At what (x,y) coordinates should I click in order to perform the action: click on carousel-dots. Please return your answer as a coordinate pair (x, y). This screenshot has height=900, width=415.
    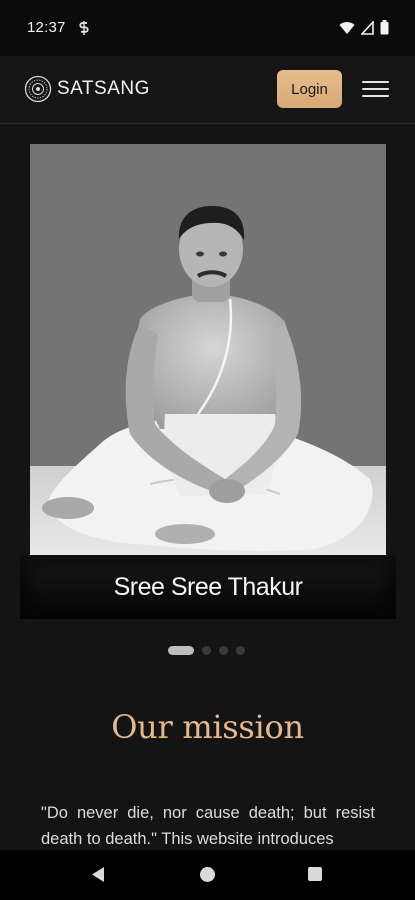
    Looking at the image, I should click on (206, 650).